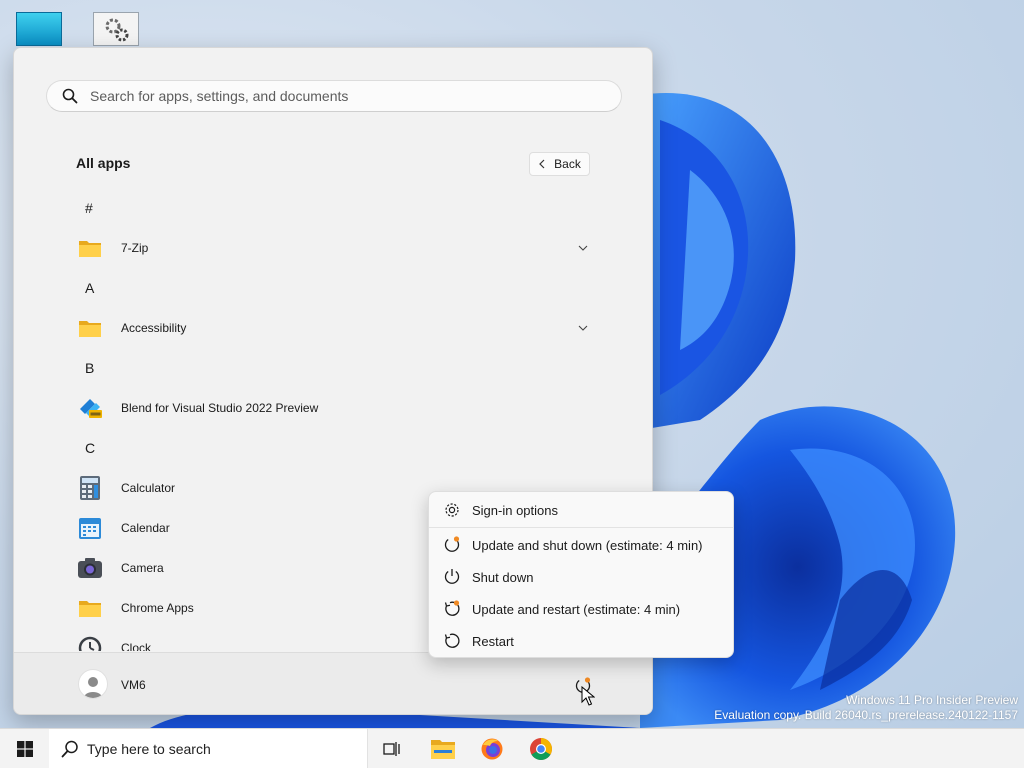 The image size is (1024, 768). I want to click on section-header-c: C, so click(333, 448).